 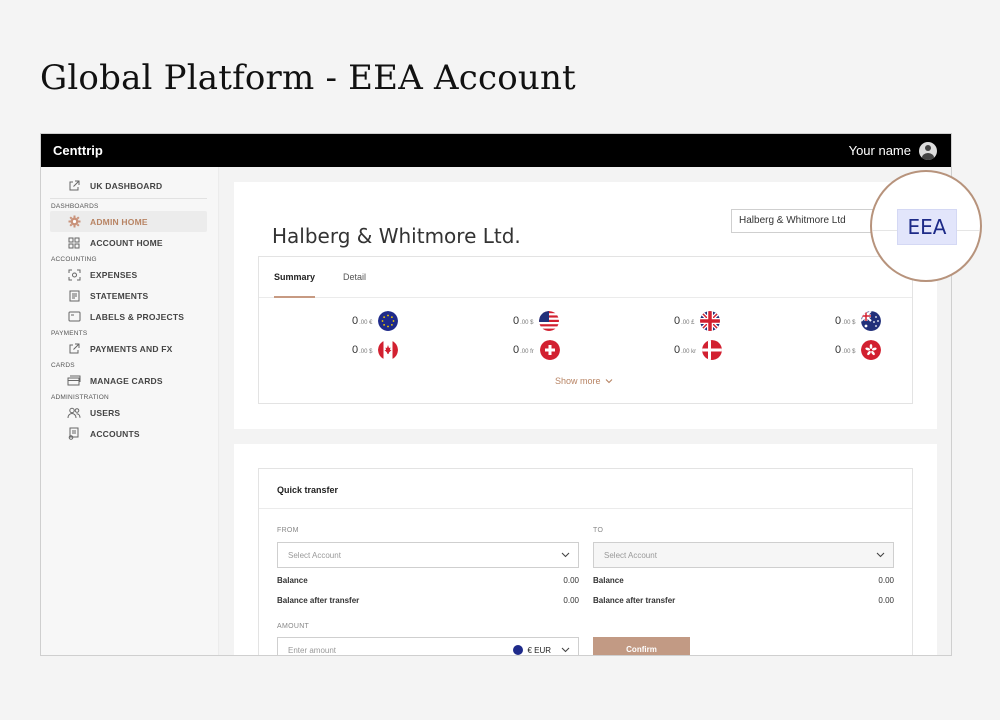 I want to click on balance-amount: 0.00 fr, so click(x=523, y=350).